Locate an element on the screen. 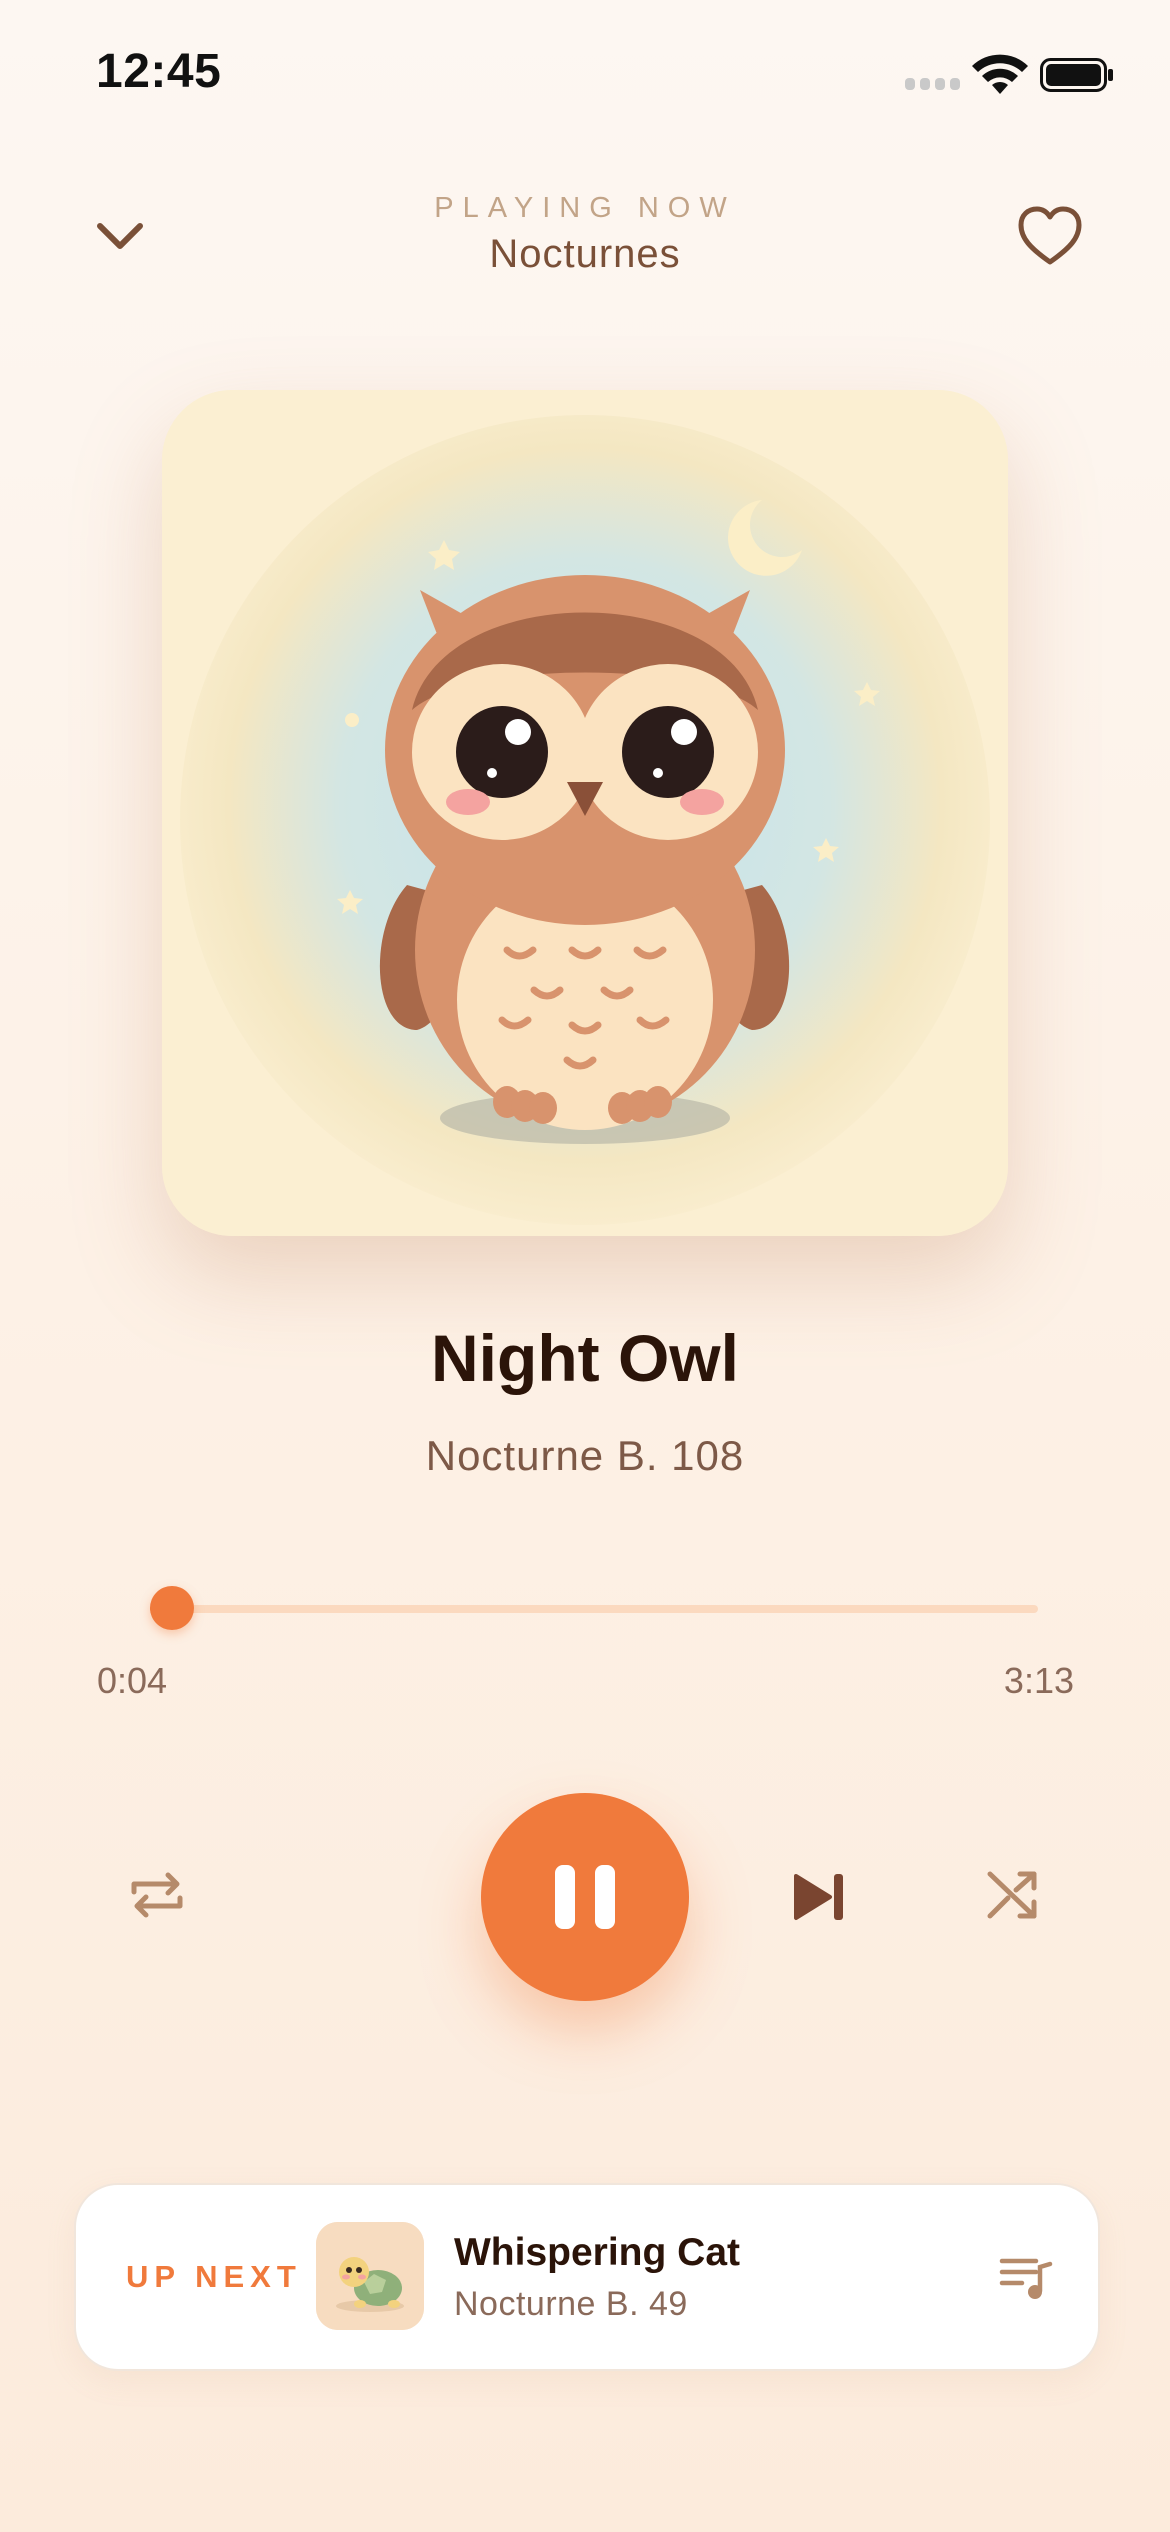 The width and height of the screenshot is (1170, 2532). wifi-icon is located at coordinates (1000, 74).